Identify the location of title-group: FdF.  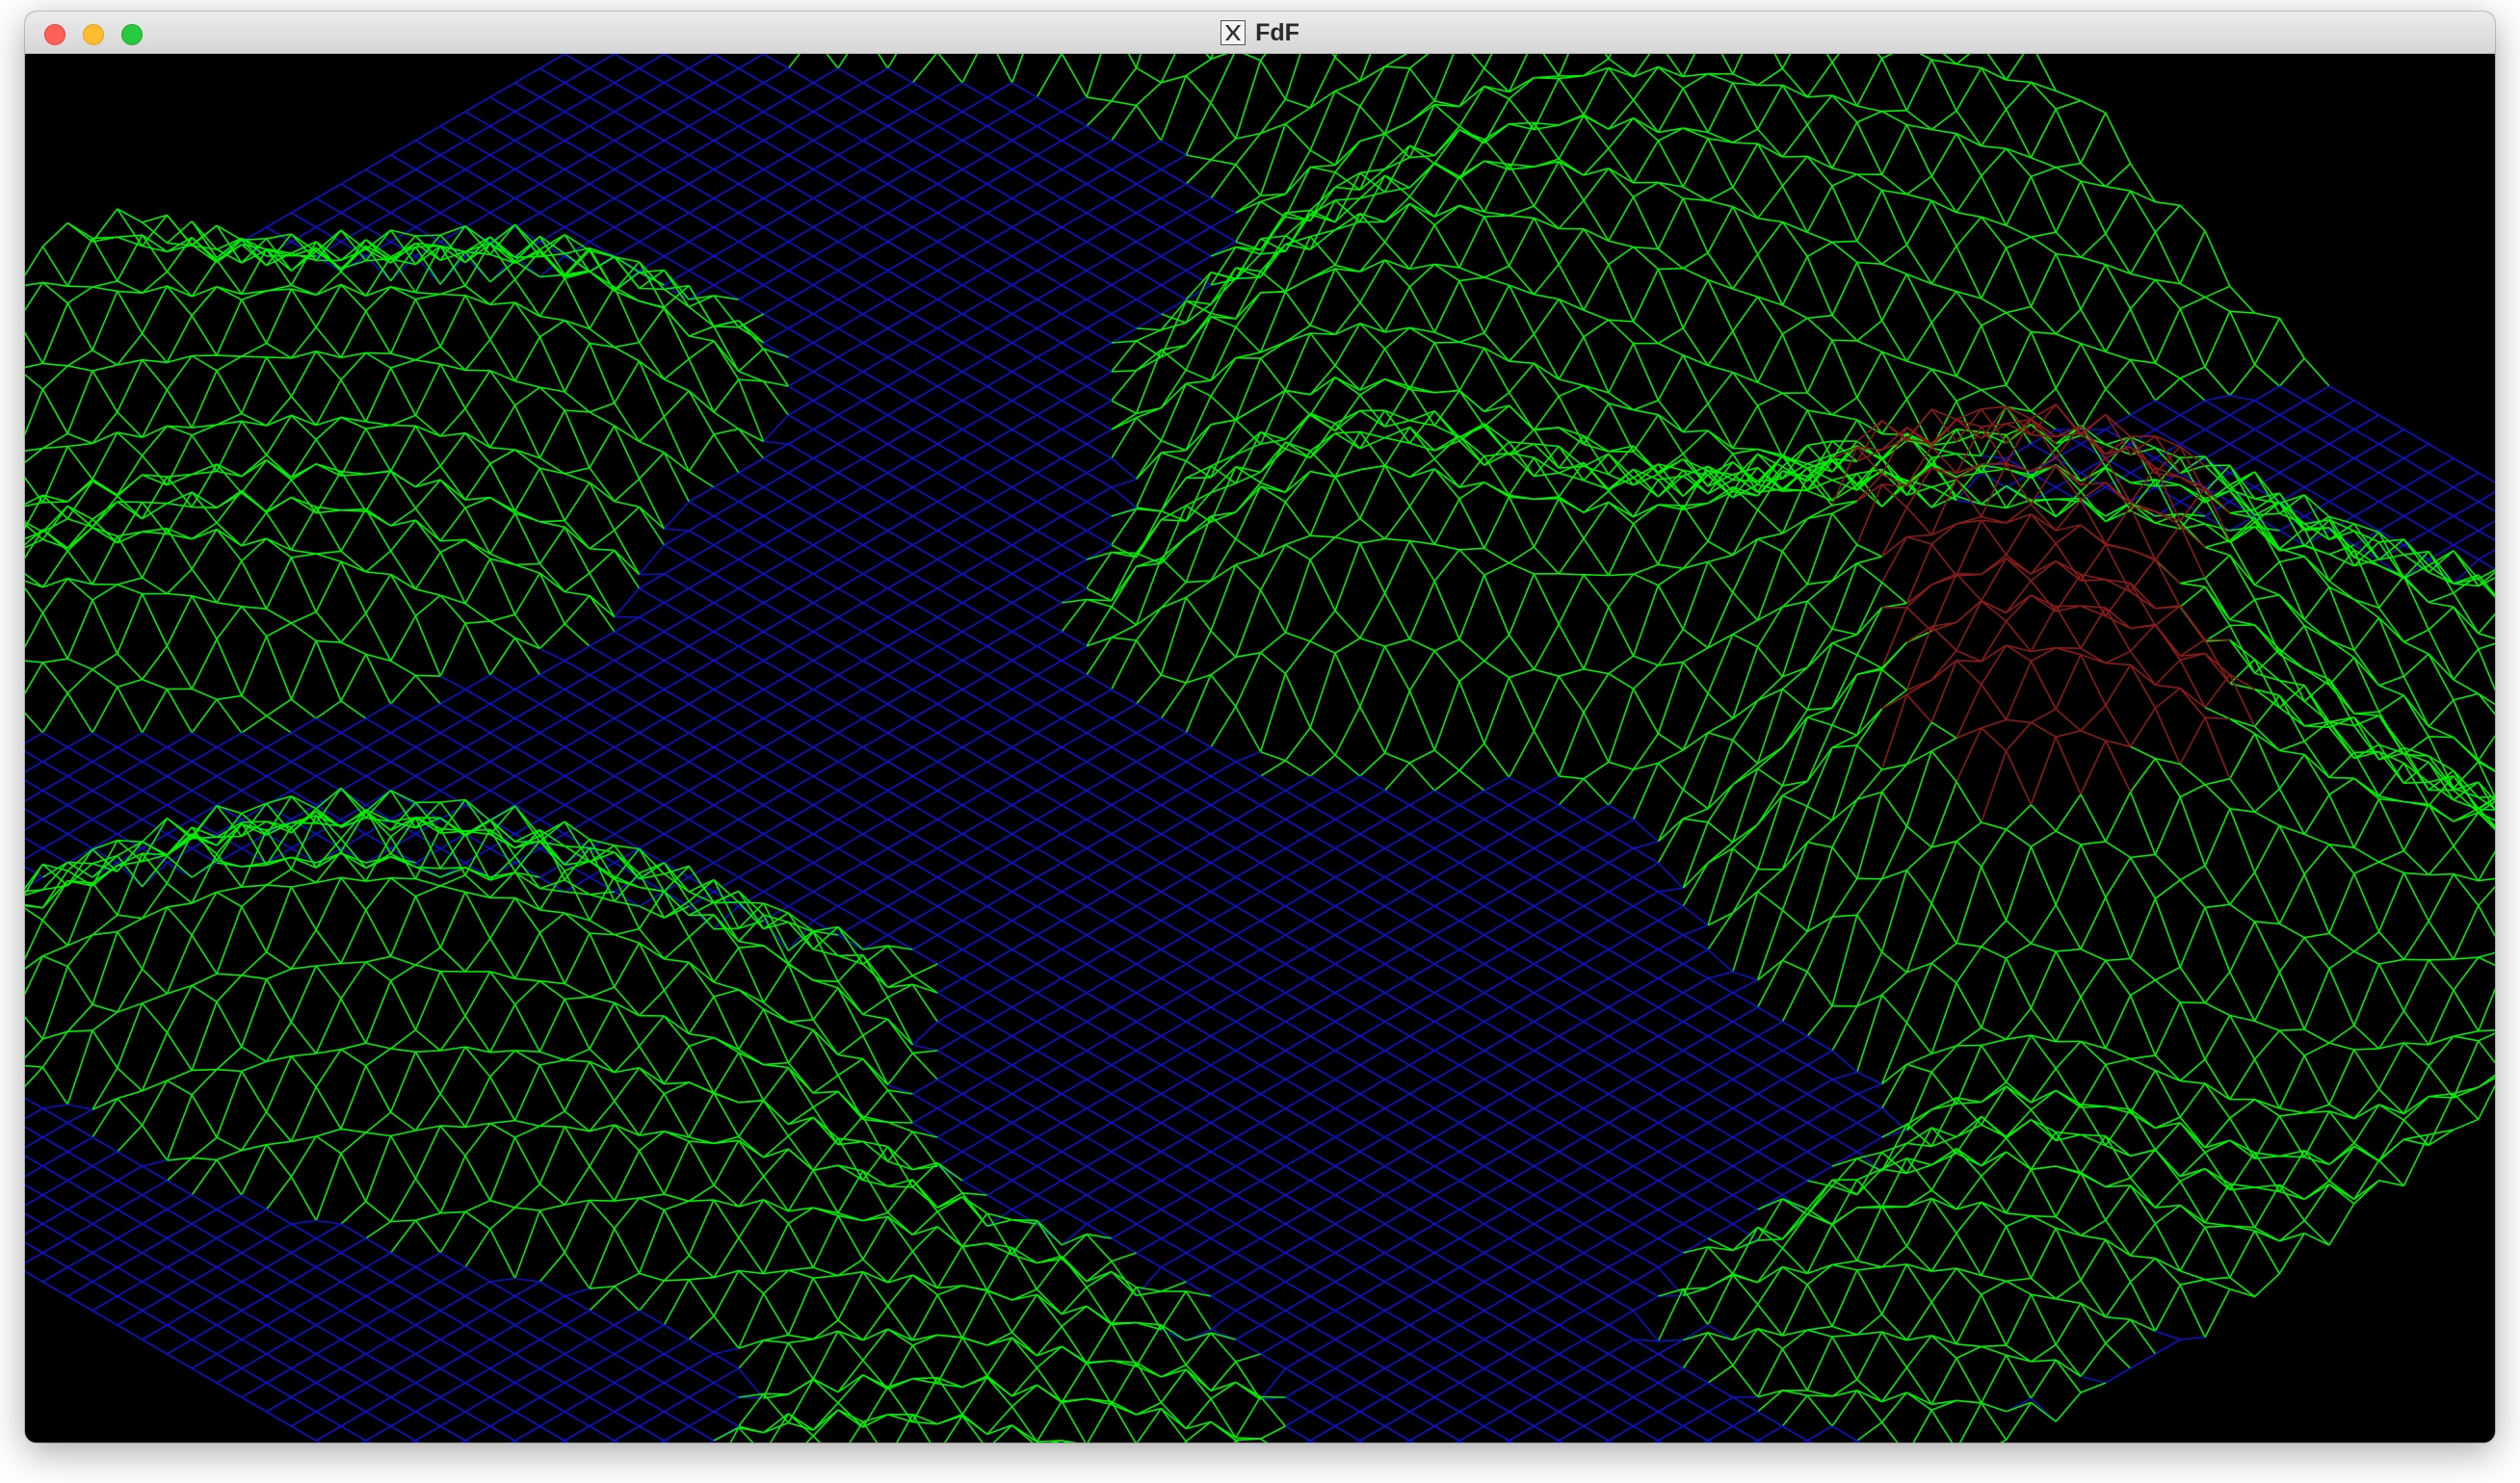
(1260, 33).